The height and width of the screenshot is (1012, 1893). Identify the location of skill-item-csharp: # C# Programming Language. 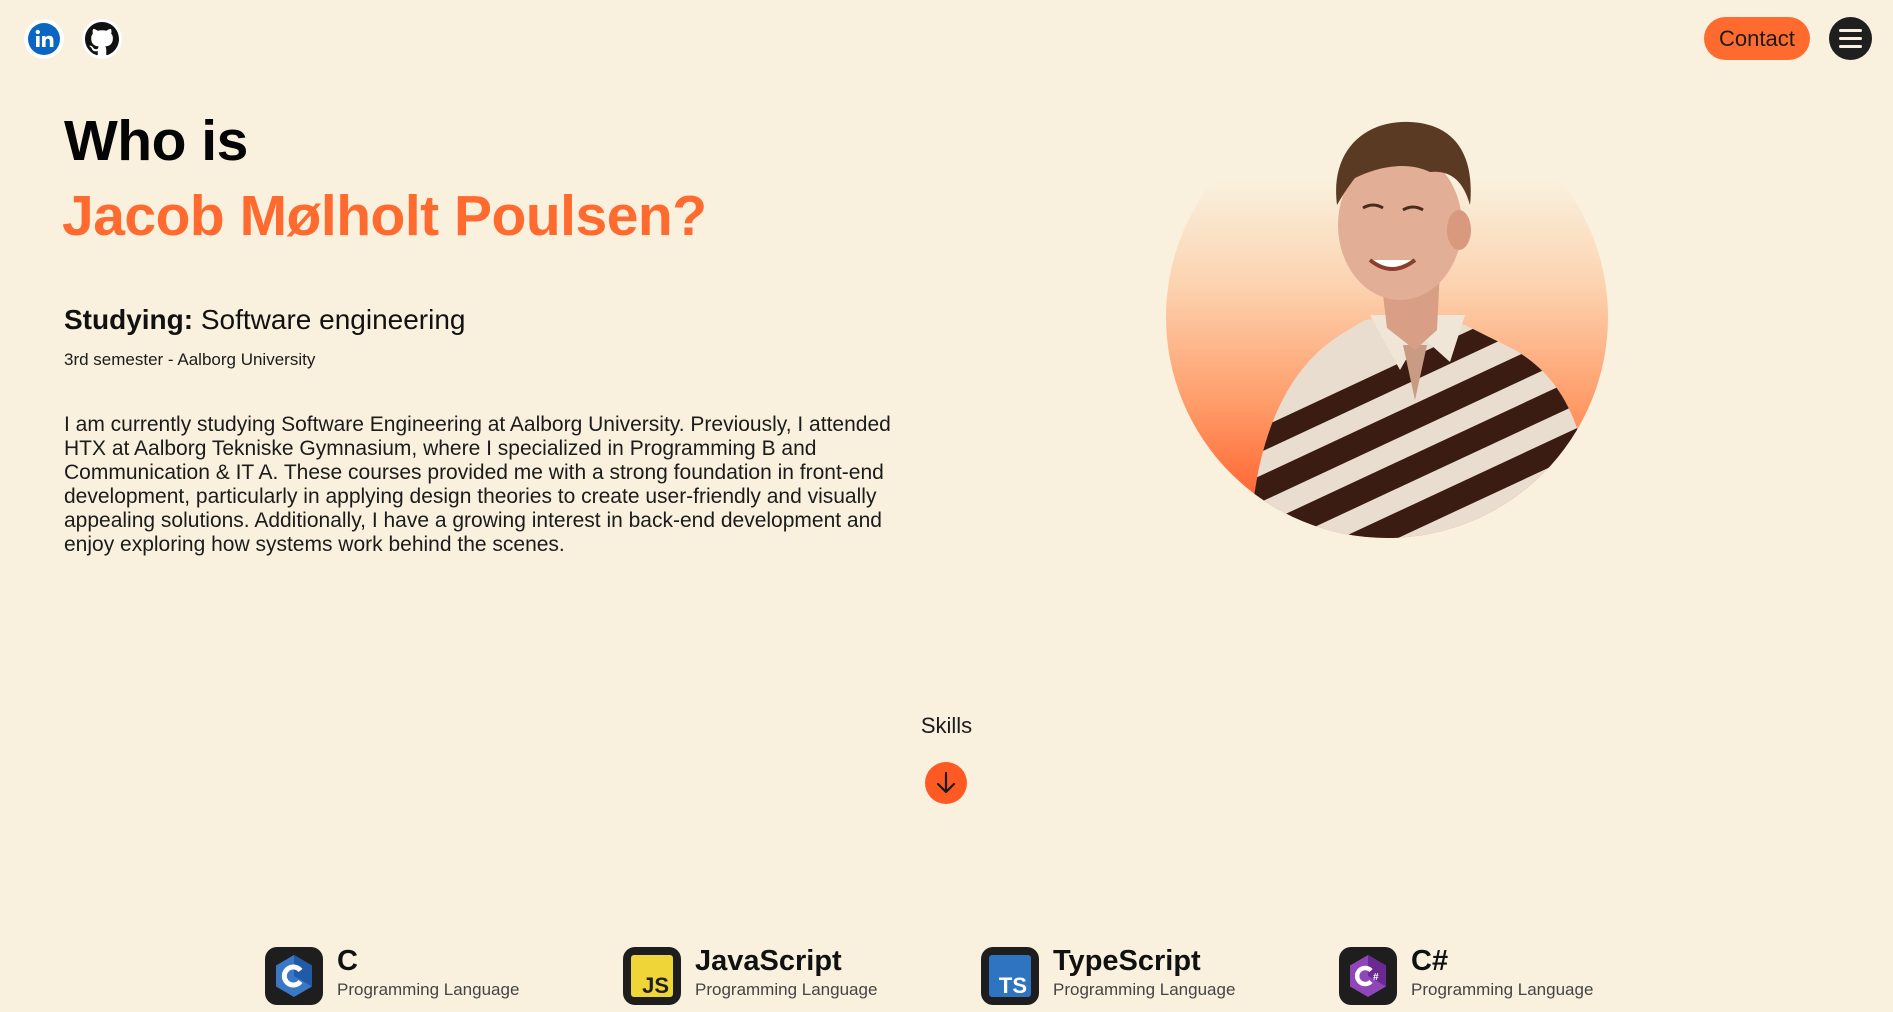
(1499, 975).